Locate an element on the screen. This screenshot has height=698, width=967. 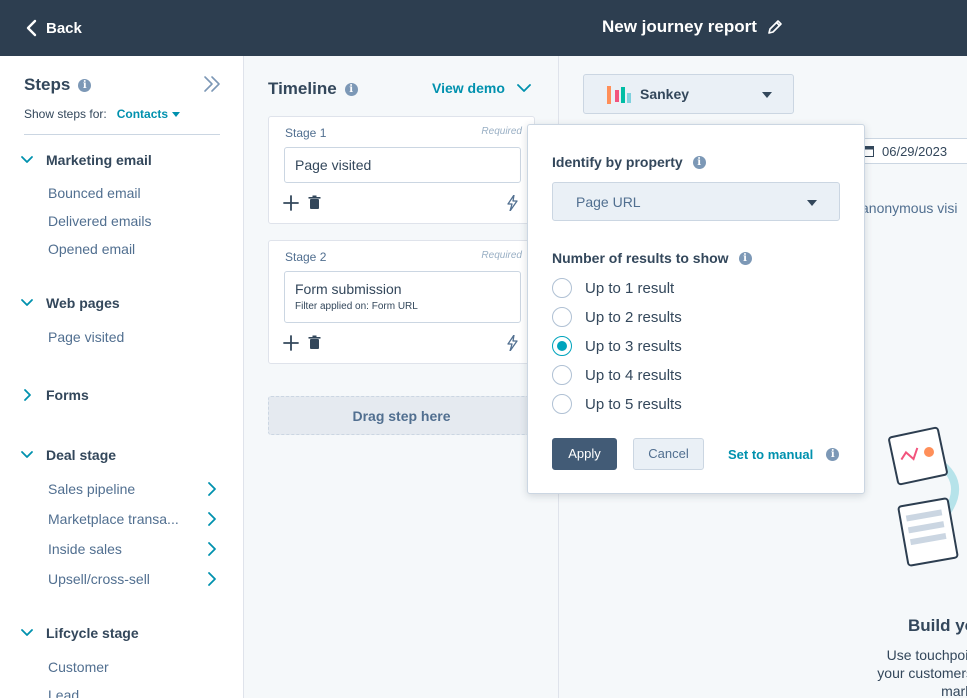
step-item-upsell-cross-sell: Upsell/cross-sell is located at coordinates (99, 579).